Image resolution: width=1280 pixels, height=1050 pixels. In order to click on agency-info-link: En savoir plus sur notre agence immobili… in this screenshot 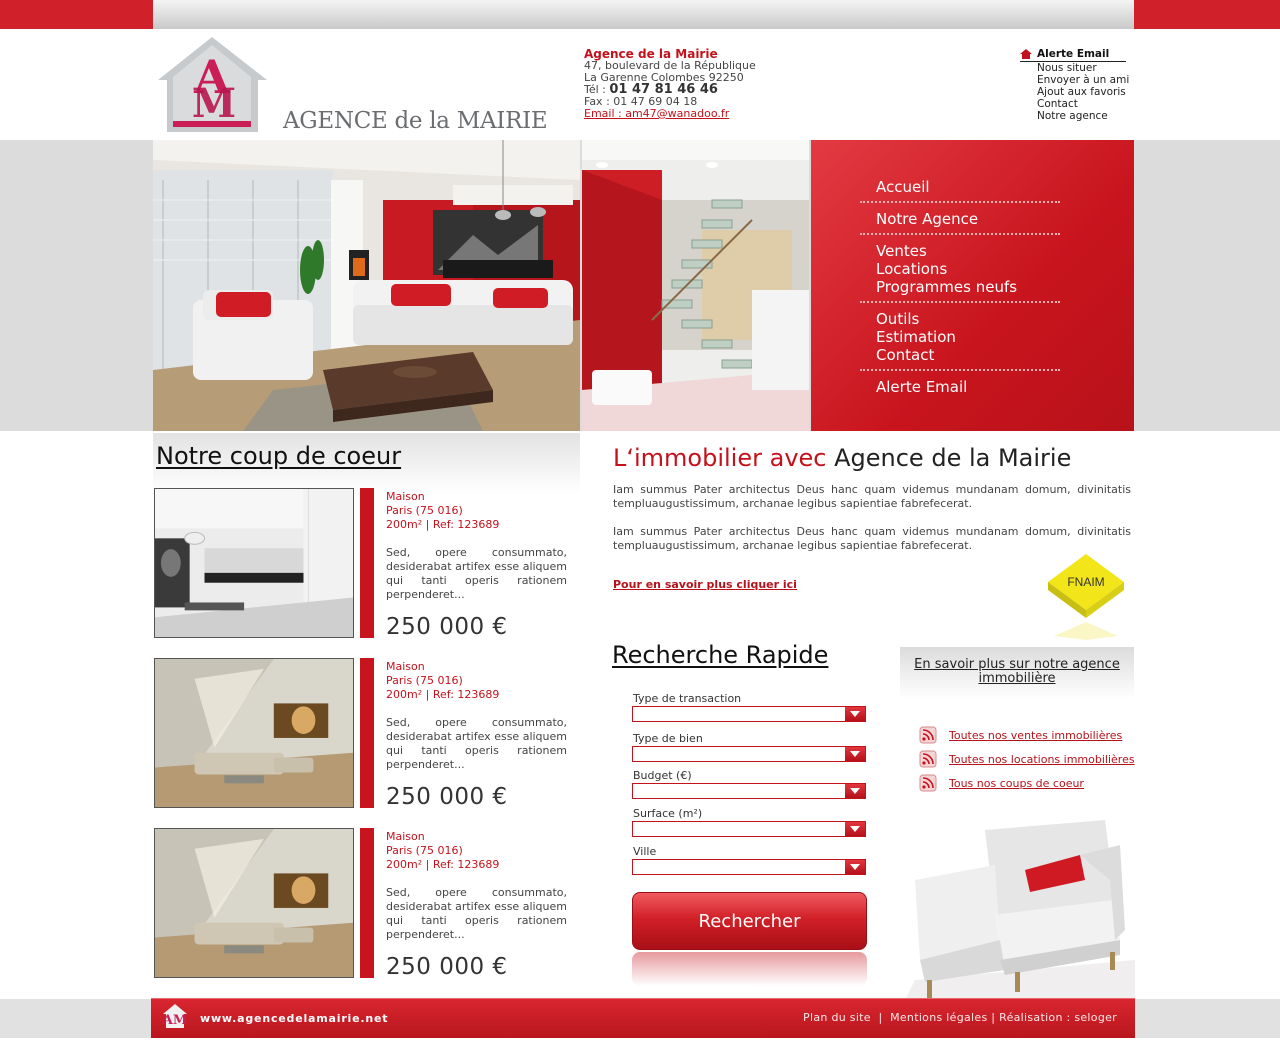, I will do `click(1017, 672)`.